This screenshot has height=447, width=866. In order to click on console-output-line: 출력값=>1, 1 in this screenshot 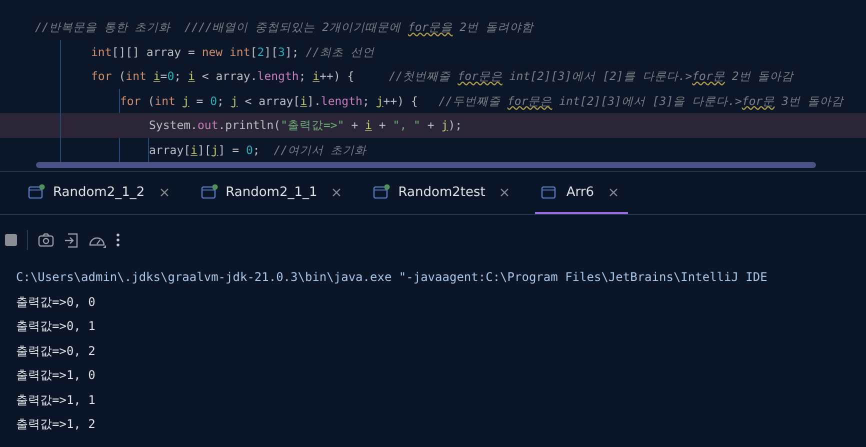, I will do `click(56, 400)`.